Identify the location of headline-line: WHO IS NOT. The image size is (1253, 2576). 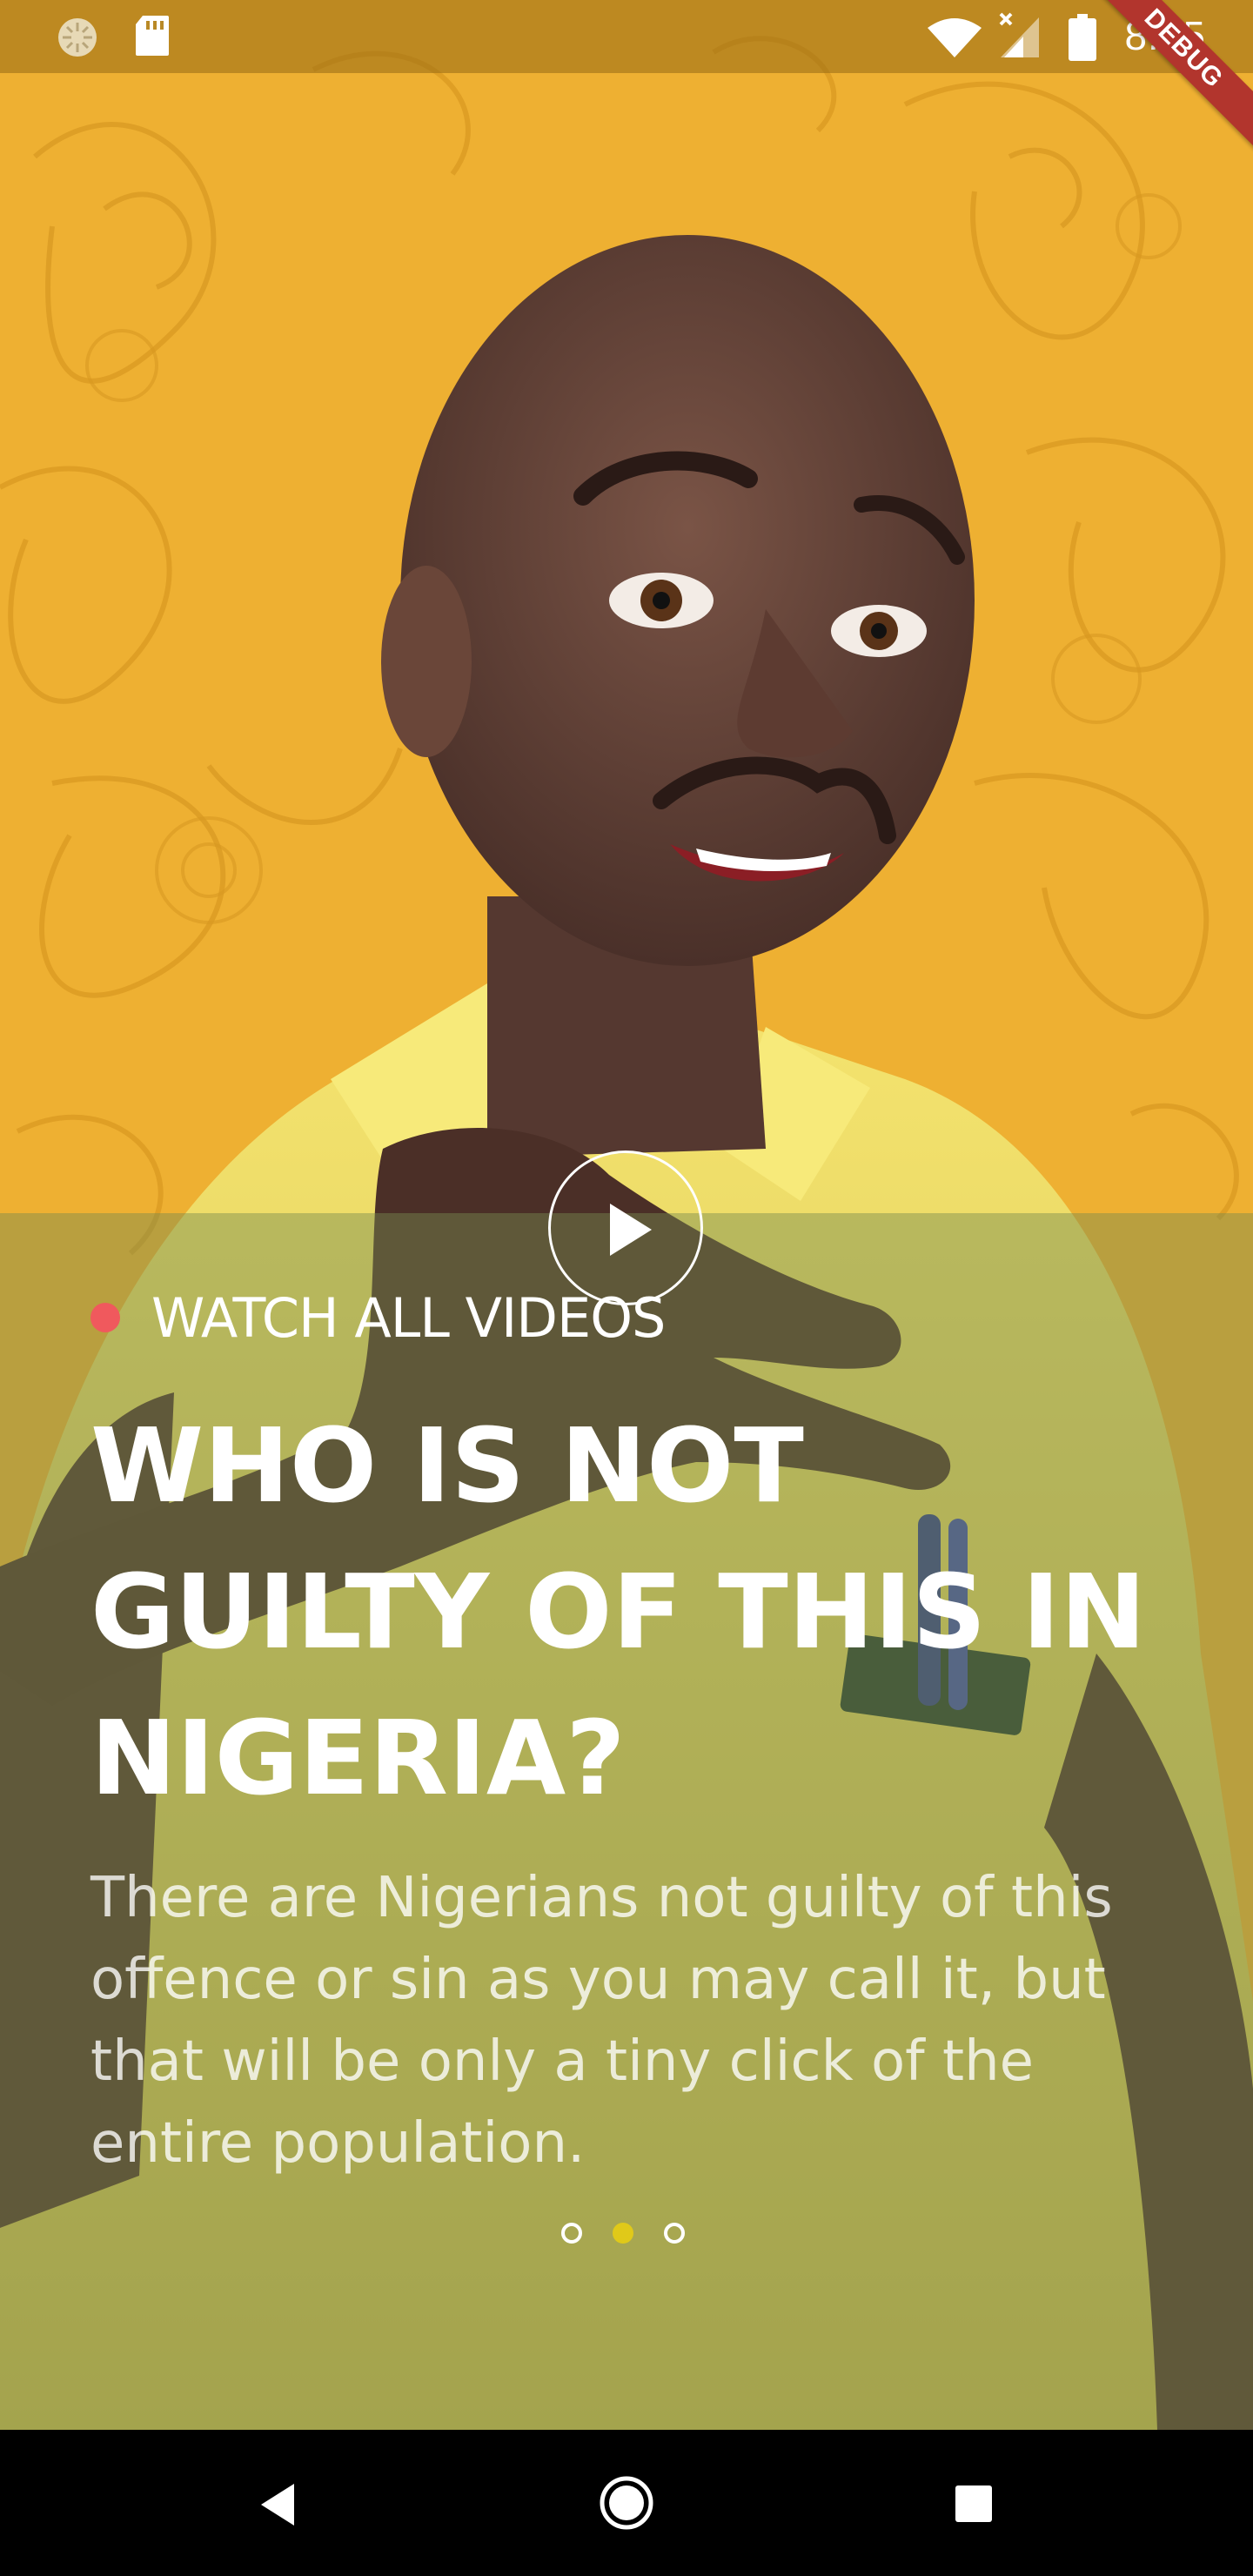
(447, 1466).